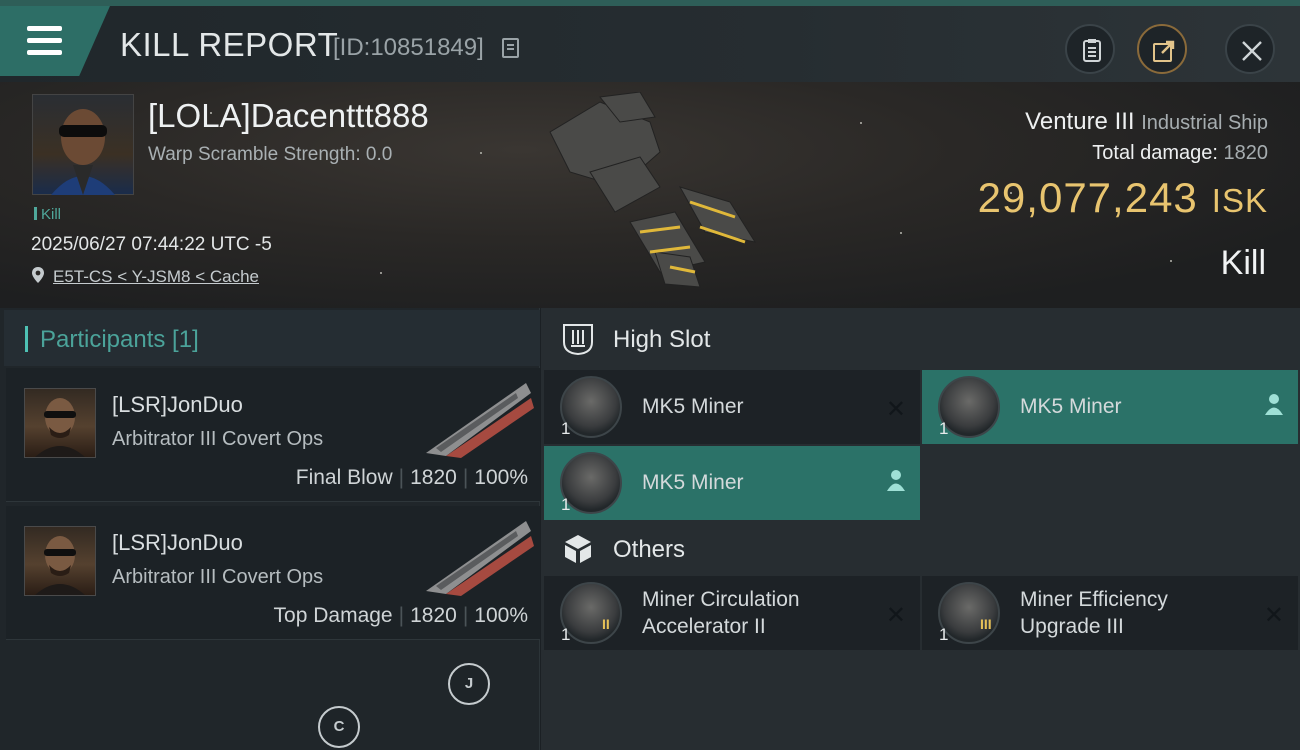 The width and height of the screenshot is (1300, 750). I want to click on module-slot: III 1 Miner Efficiency Upgrade III ✕, so click(1110, 613).